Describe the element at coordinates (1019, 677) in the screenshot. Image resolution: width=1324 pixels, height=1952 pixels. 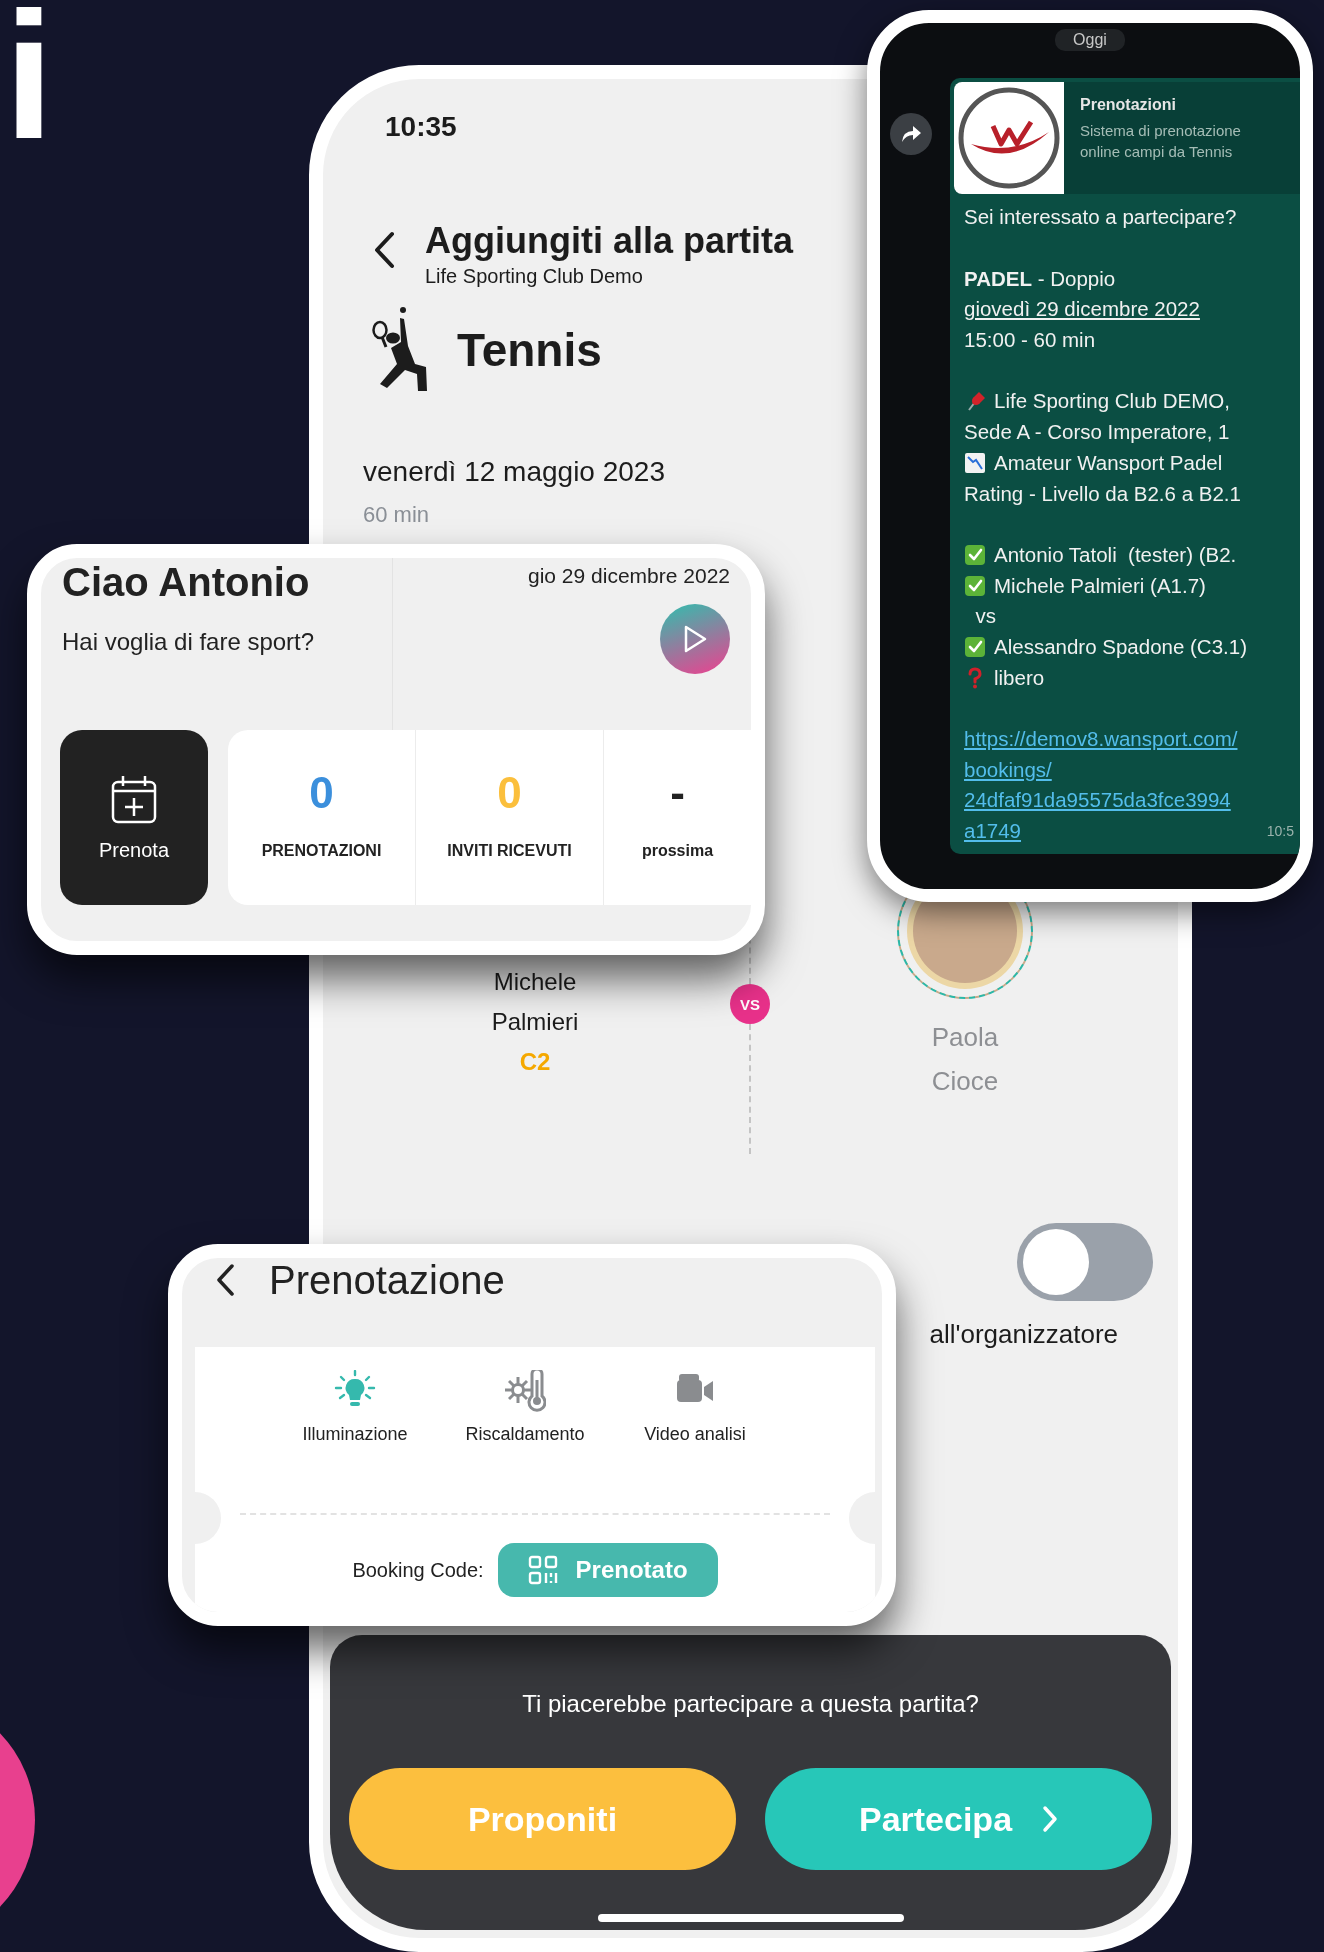
I see `message-line: libero` at that location.